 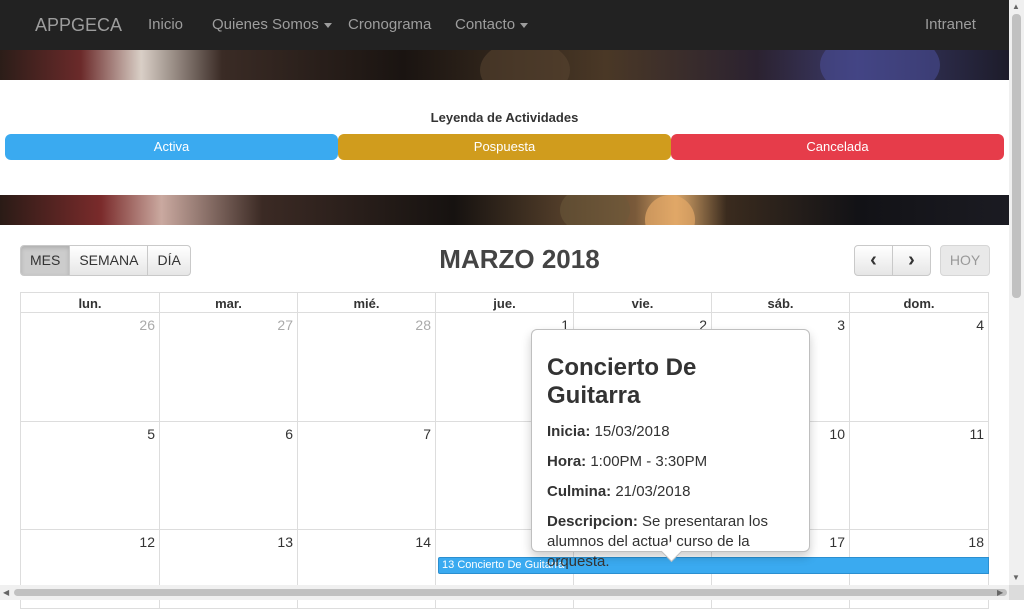 What do you see at coordinates (6, 592) in the screenshot?
I see `scroll-left-icon: ◀` at bounding box center [6, 592].